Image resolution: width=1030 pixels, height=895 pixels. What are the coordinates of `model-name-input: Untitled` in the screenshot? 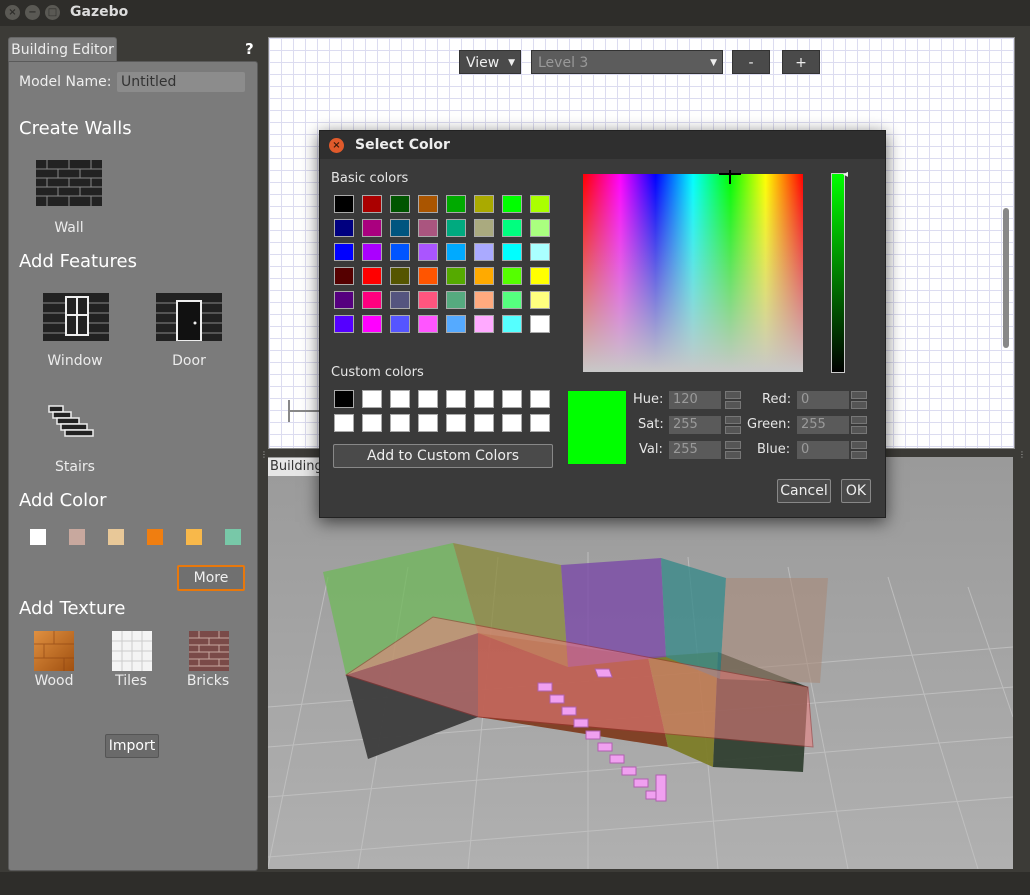 It's located at (181, 82).